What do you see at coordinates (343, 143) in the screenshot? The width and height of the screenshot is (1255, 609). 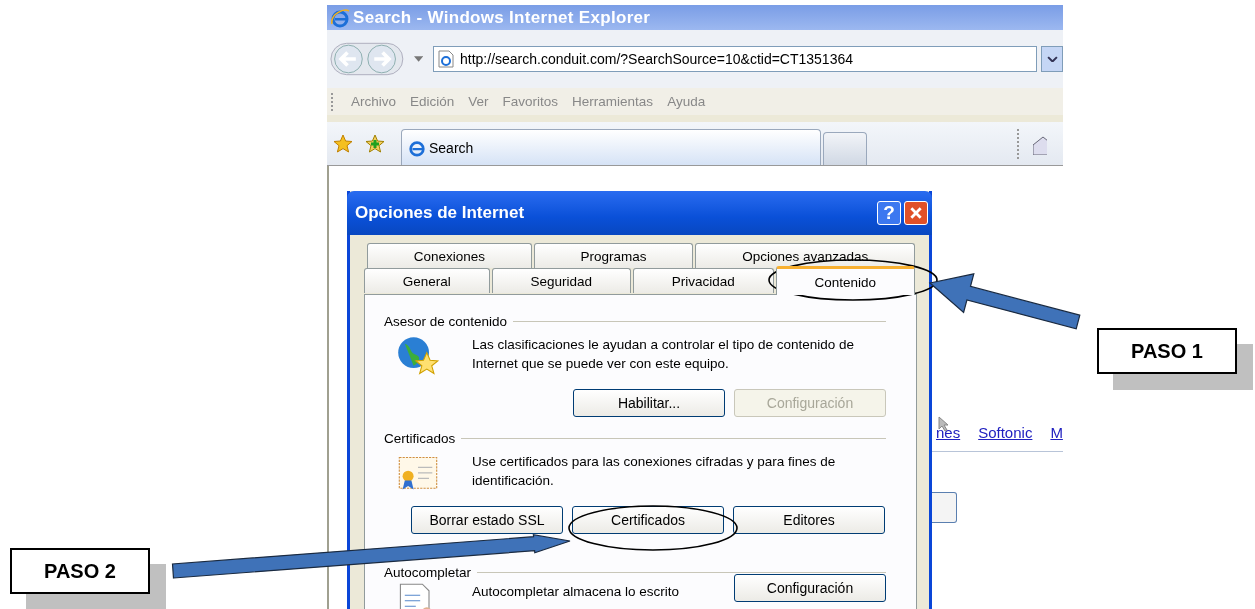 I see `star-icon` at bounding box center [343, 143].